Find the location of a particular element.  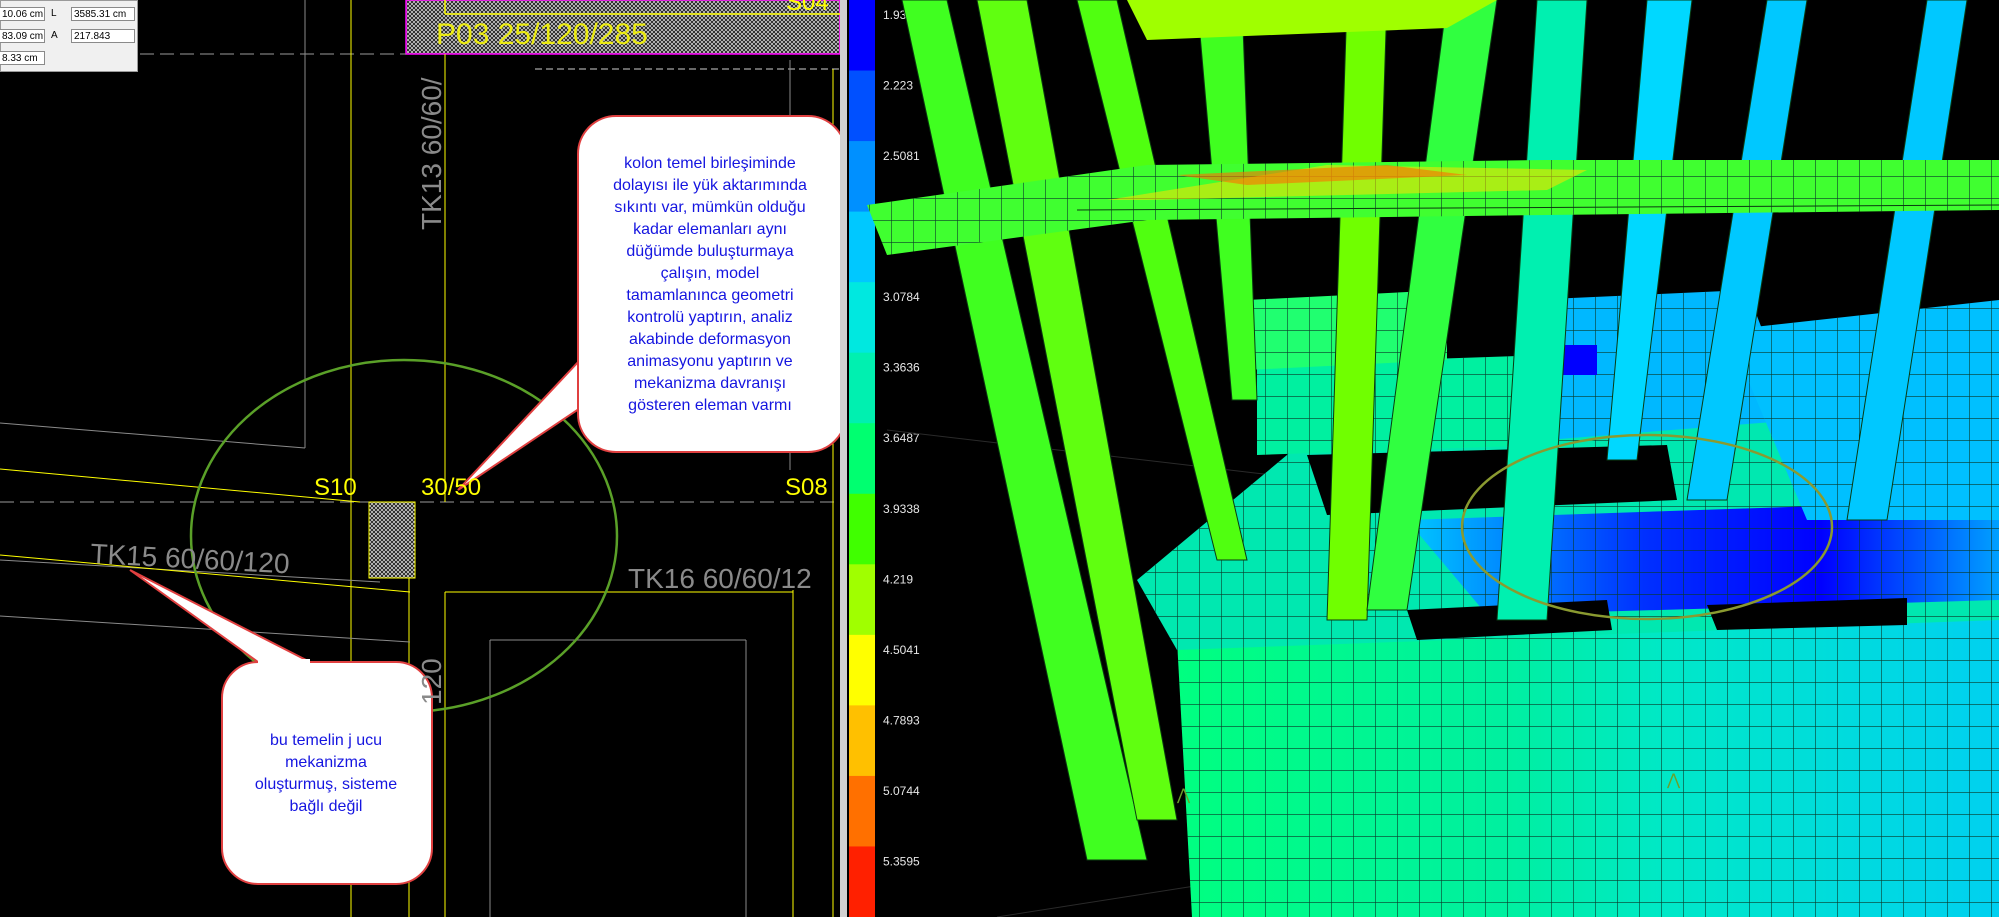

callout-bottom-box is located at coordinates (327, 773).